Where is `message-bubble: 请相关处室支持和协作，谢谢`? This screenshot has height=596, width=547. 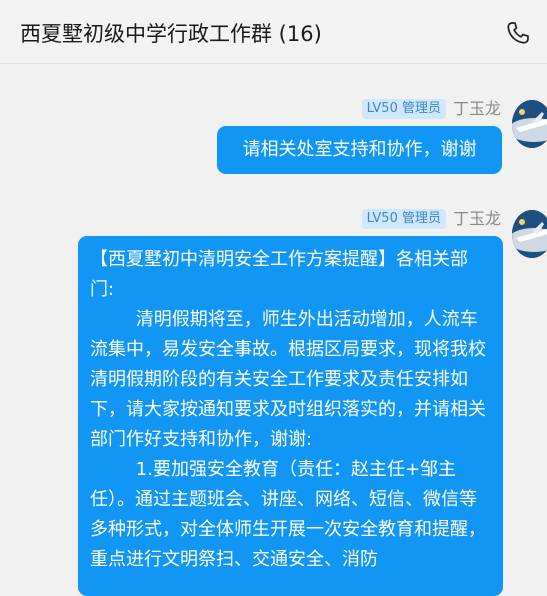
message-bubble: 请相关处室支持和协作，谢谢 is located at coordinates (359, 150).